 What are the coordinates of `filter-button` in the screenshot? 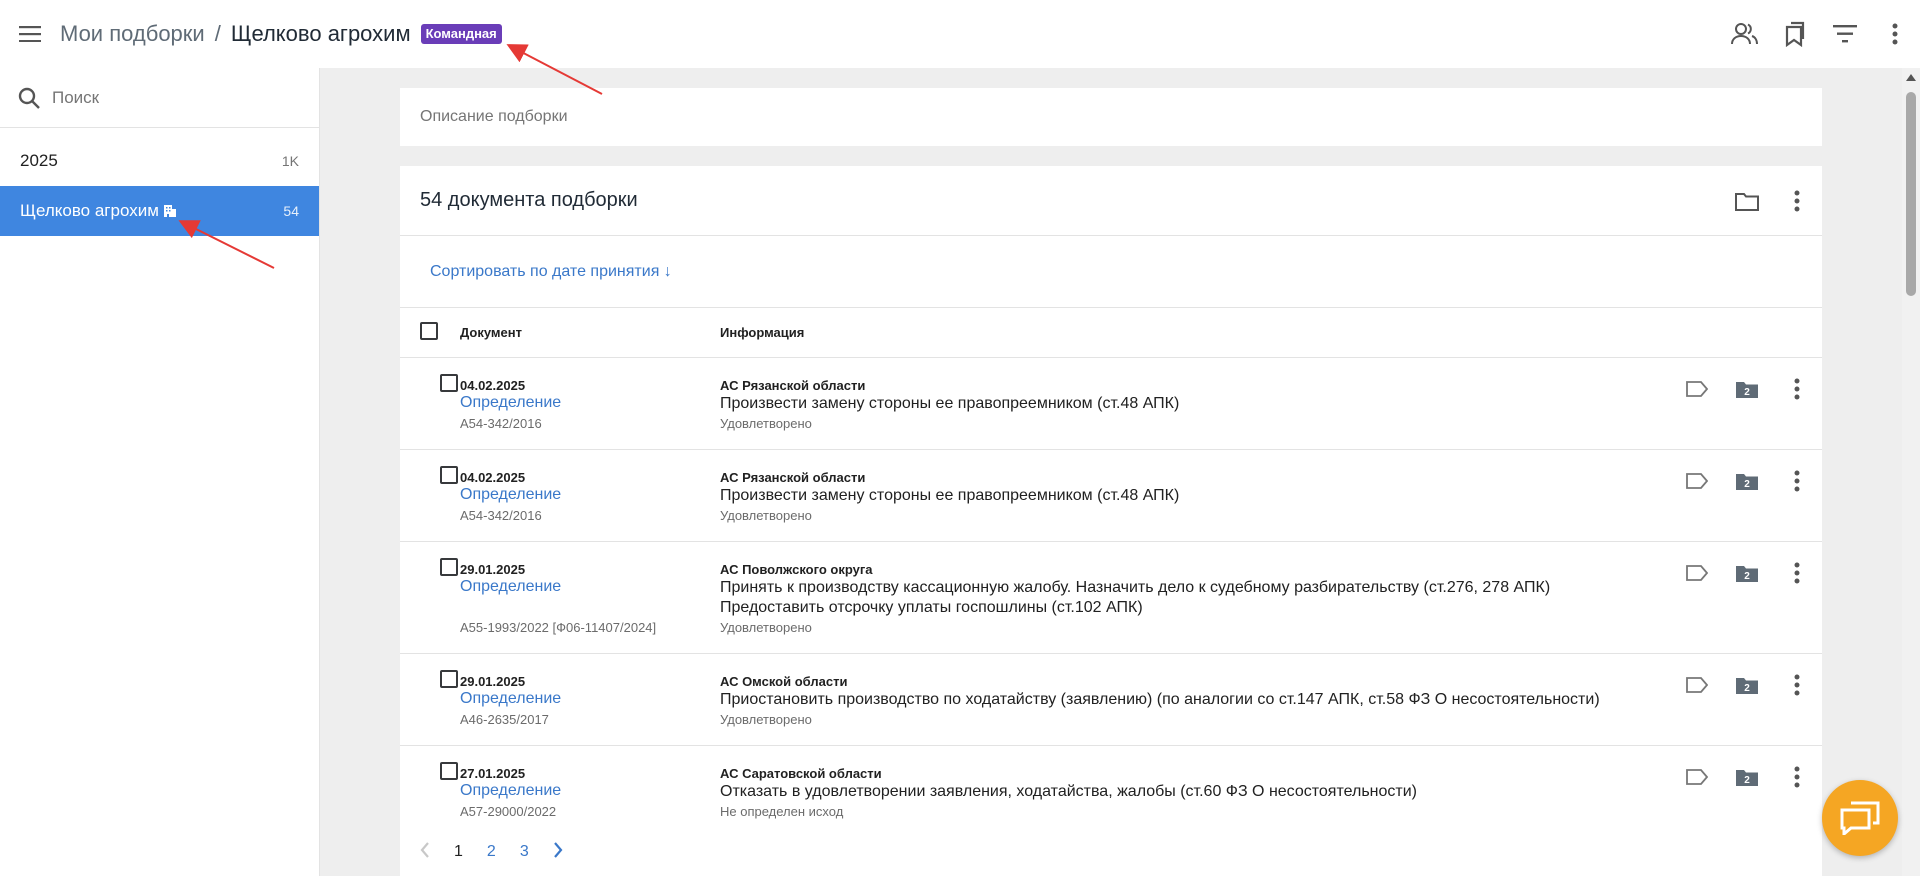 It's located at (1845, 34).